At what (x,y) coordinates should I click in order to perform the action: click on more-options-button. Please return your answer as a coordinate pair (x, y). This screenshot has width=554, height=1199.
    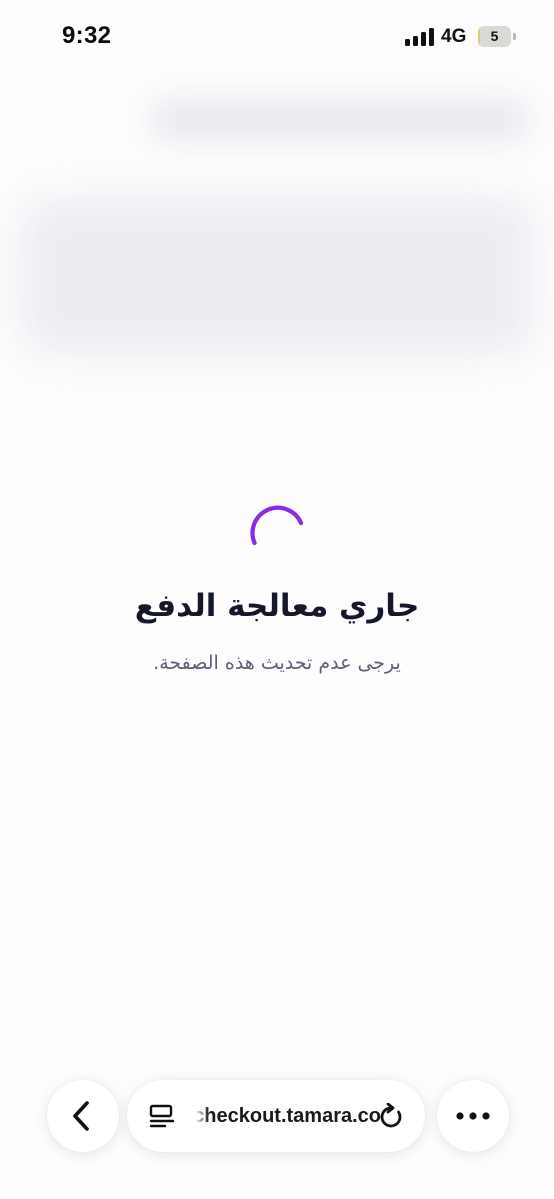
    Looking at the image, I should click on (473, 1116).